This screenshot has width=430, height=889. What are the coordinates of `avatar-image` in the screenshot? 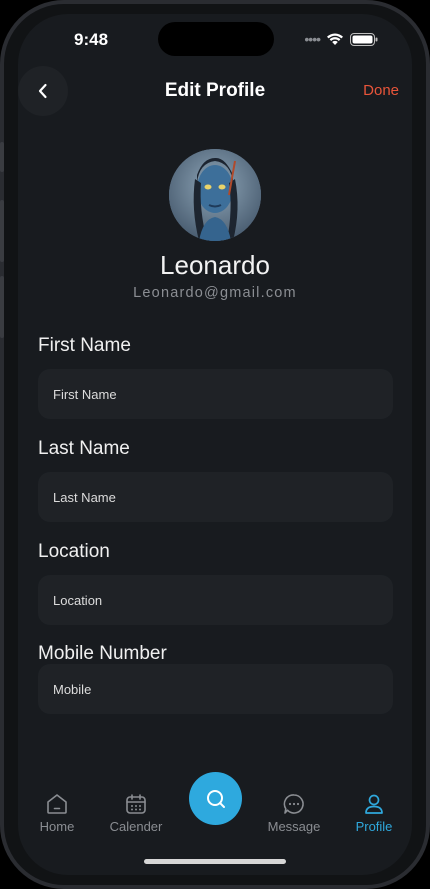 It's located at (215, 195).